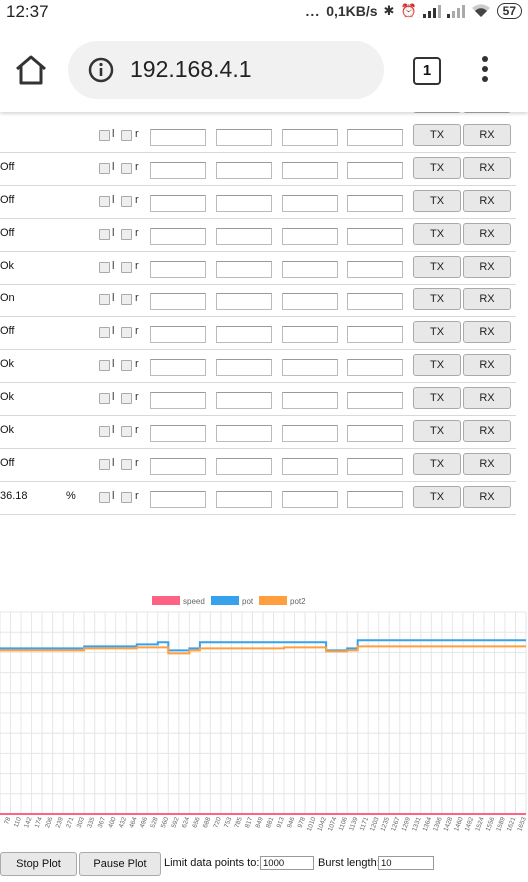 The height and width of the screenshot is (882, 528). Describe the element at coordinates (298, 601) in the screenshot. I see `legend-label-pot2: pot2` at that location.